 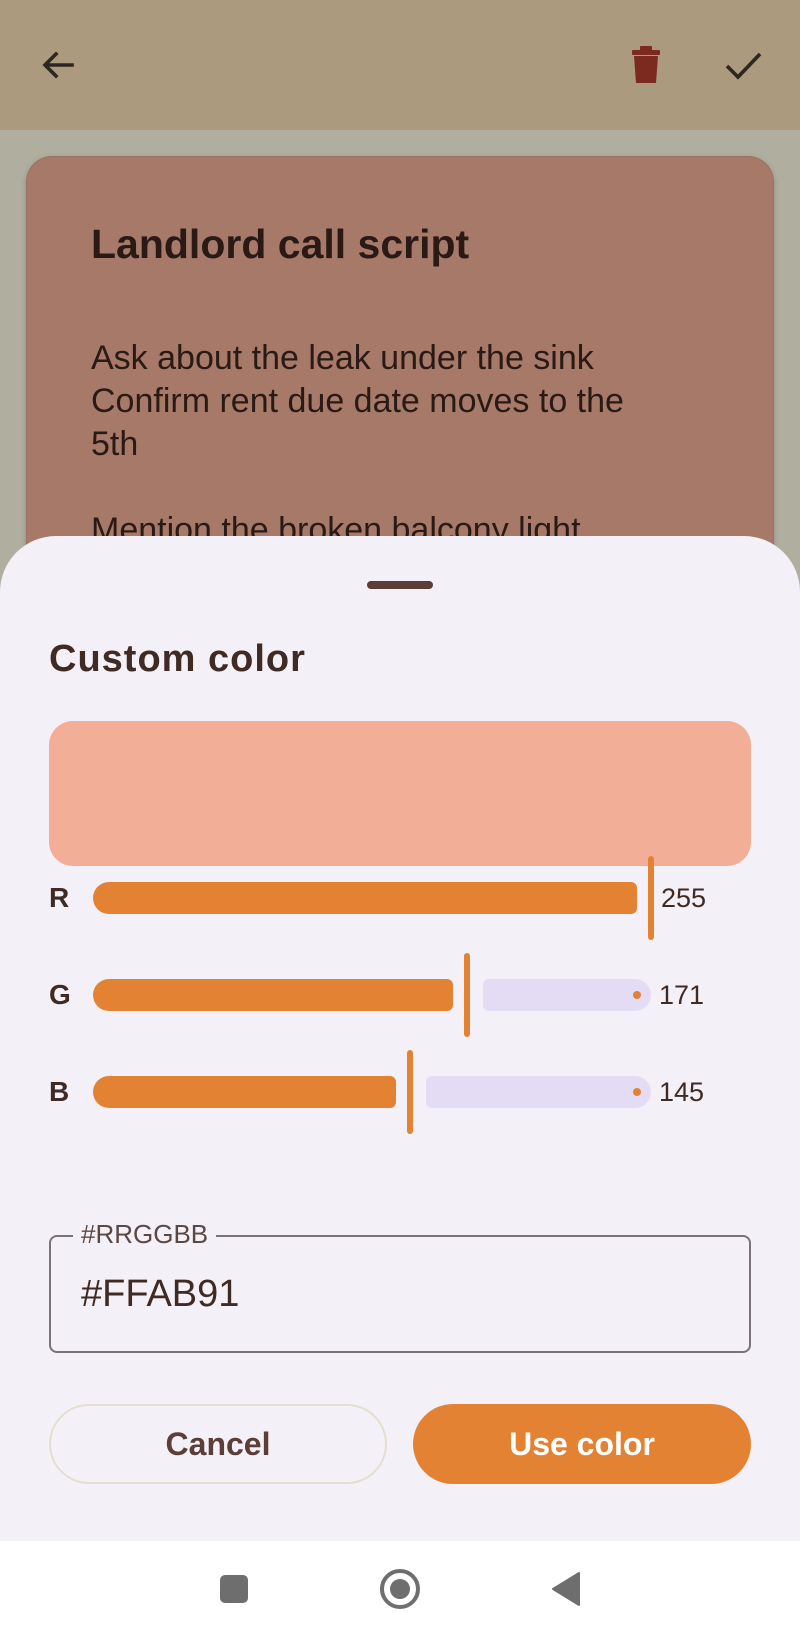 What do you see at coordinates (682, 995) in the screenshot?
I see `slider-value-green: 171` at bounding box center [682, 995].